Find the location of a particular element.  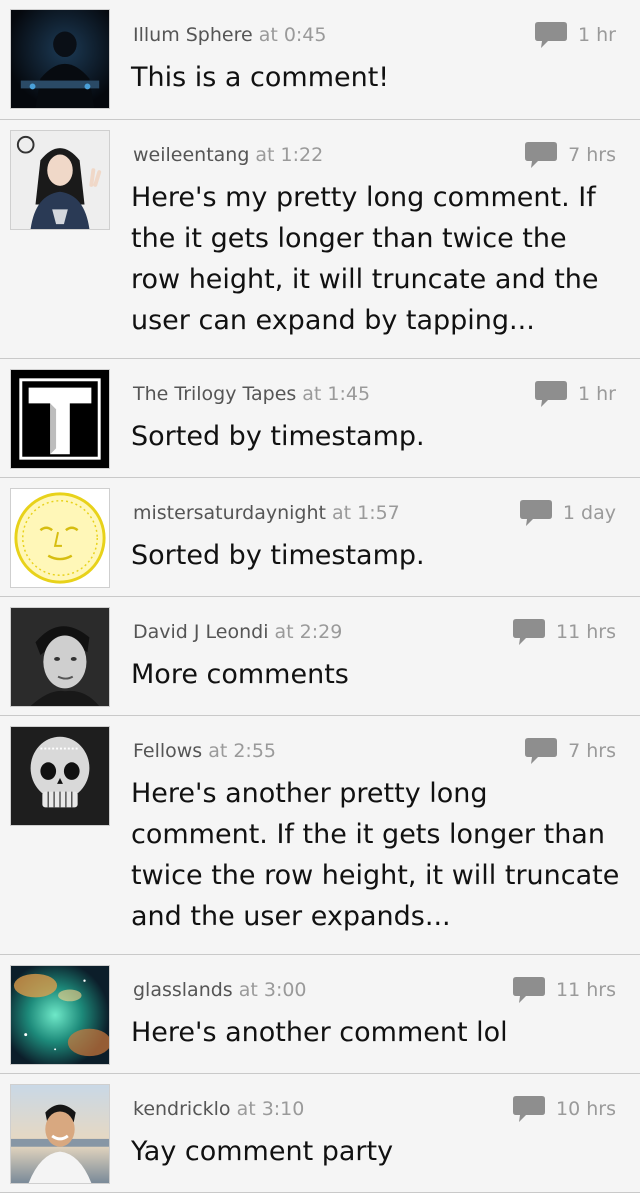

track-timestamp: at 2:55 is located at coordinates (242, 751).